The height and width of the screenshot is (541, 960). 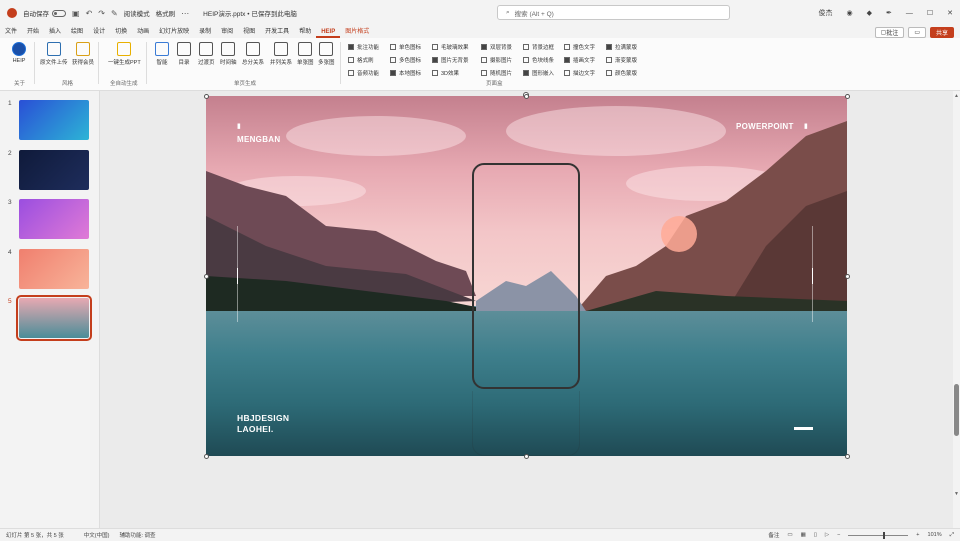 What do you see at coordinates (253, 54) in the screenshot?
I see `ribbon-button-8: 总分关系` at bounding box center [253, 54].